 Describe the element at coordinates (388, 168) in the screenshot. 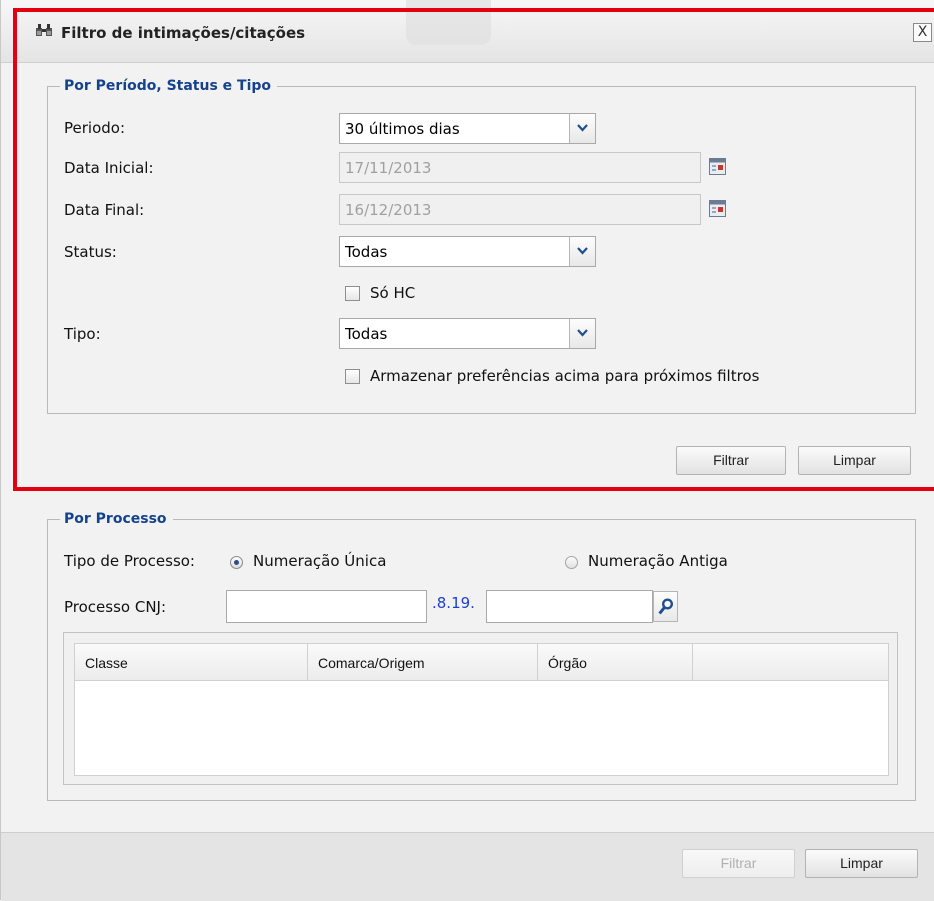

I see `data-inicial-value: 17/11/2013` at that location.